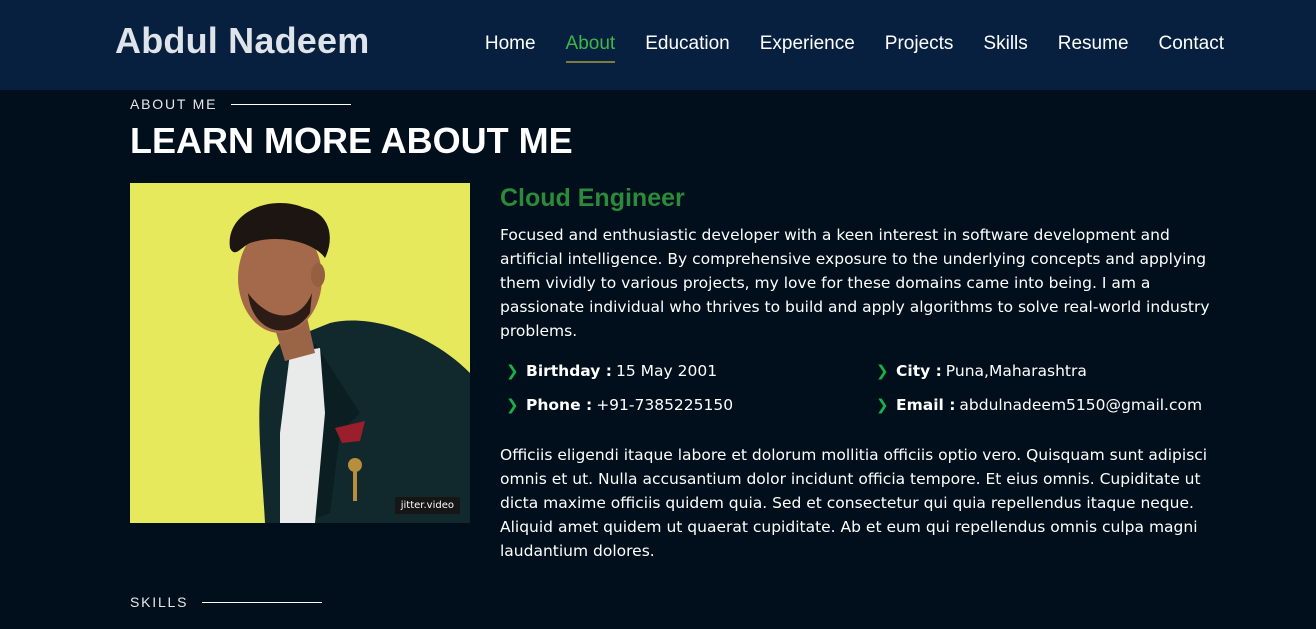  What do you see at coordinates (351, 140) in the screenshot?
I see `about-heading: LEARN MORE ABOUT ME` at bounding box center [351, 140].